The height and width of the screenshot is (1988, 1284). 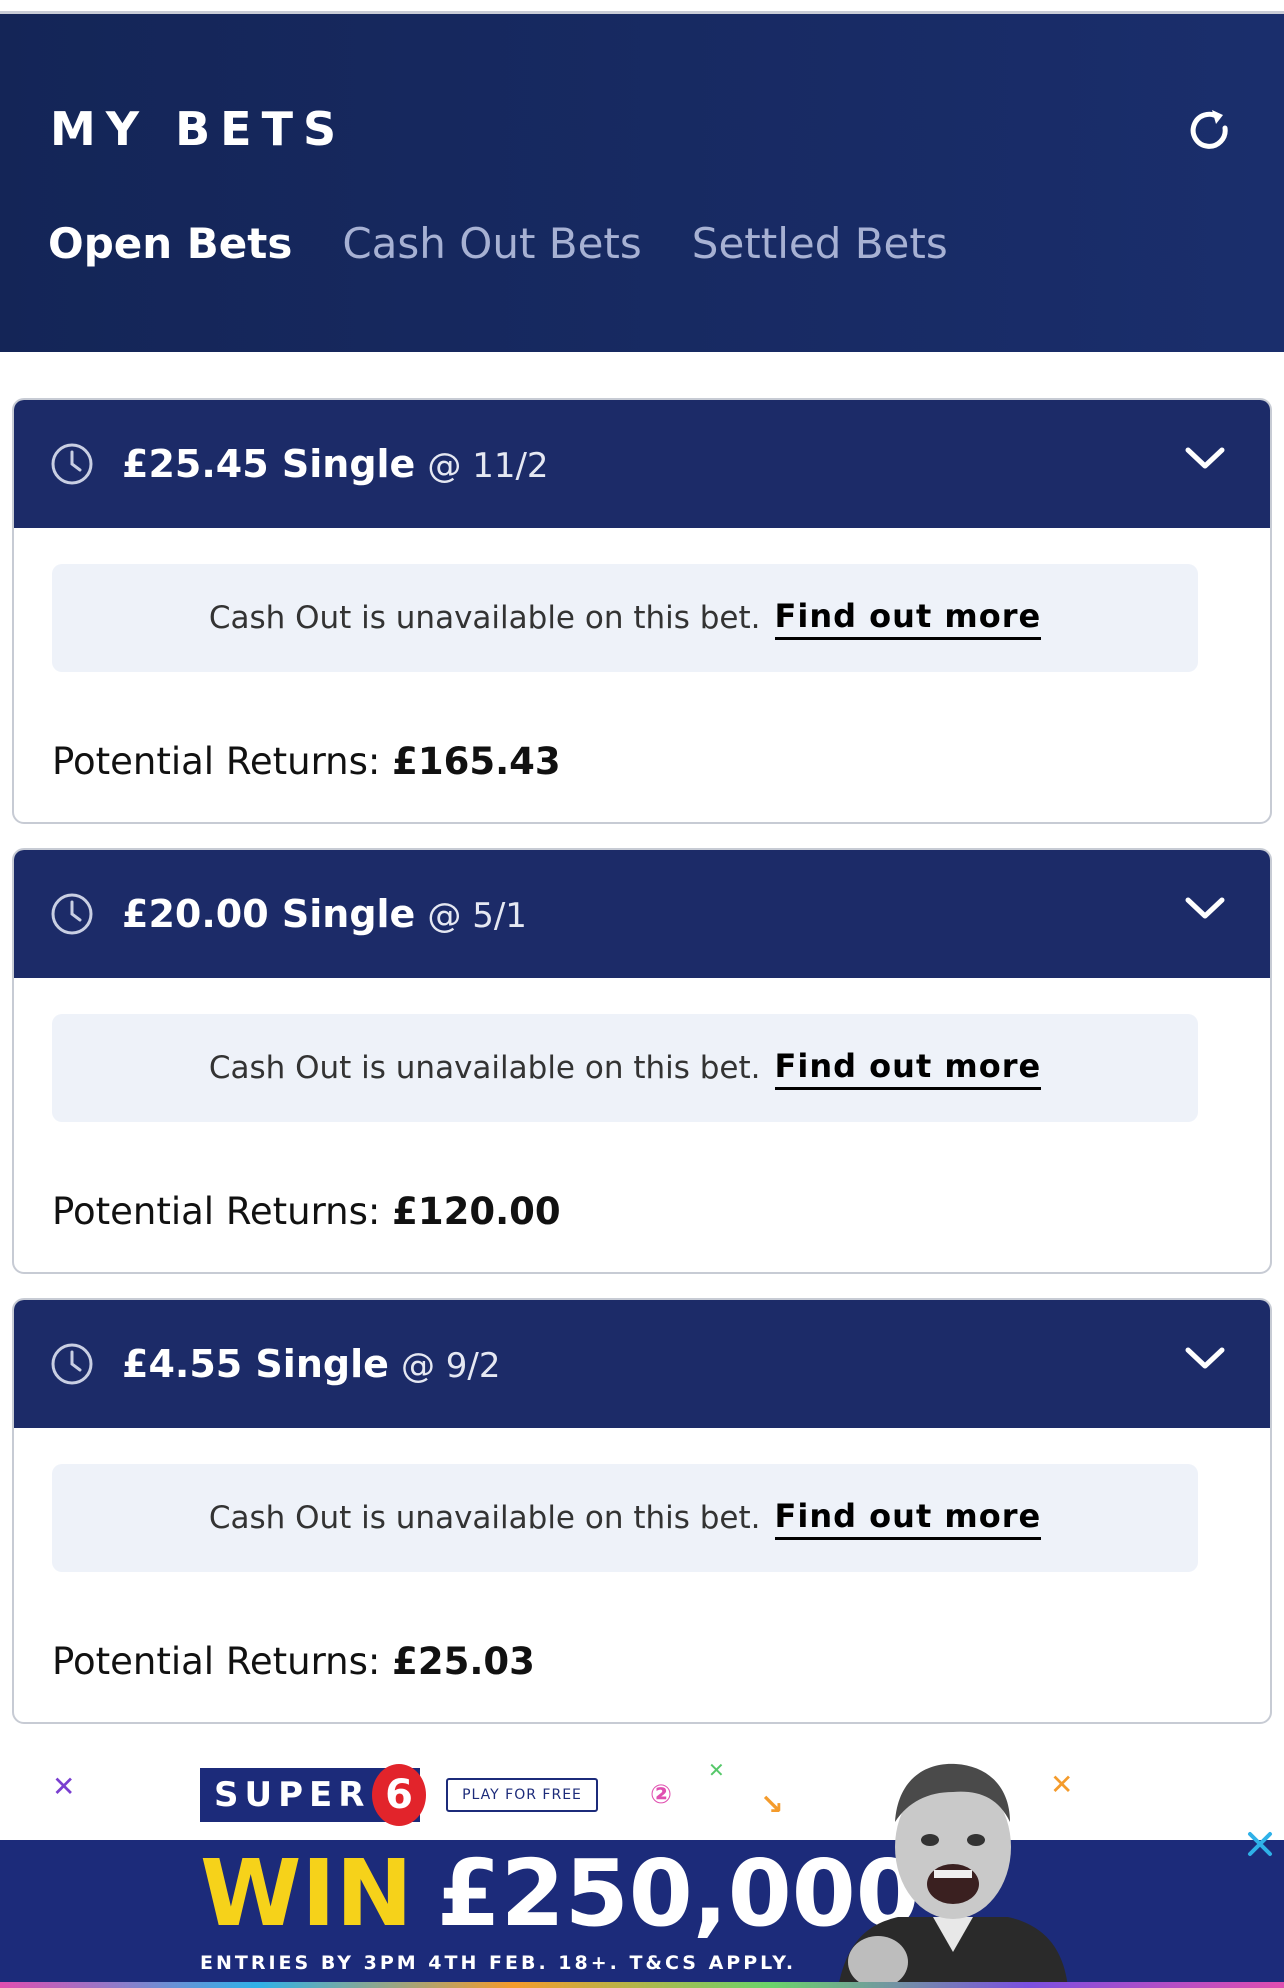 I want to click on super6-logo-text: SUPER, so click(x=292, y=1795).